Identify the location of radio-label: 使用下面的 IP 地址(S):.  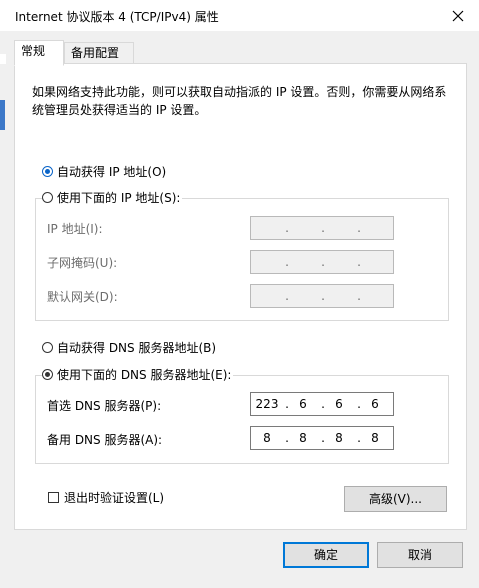
(119, 198).